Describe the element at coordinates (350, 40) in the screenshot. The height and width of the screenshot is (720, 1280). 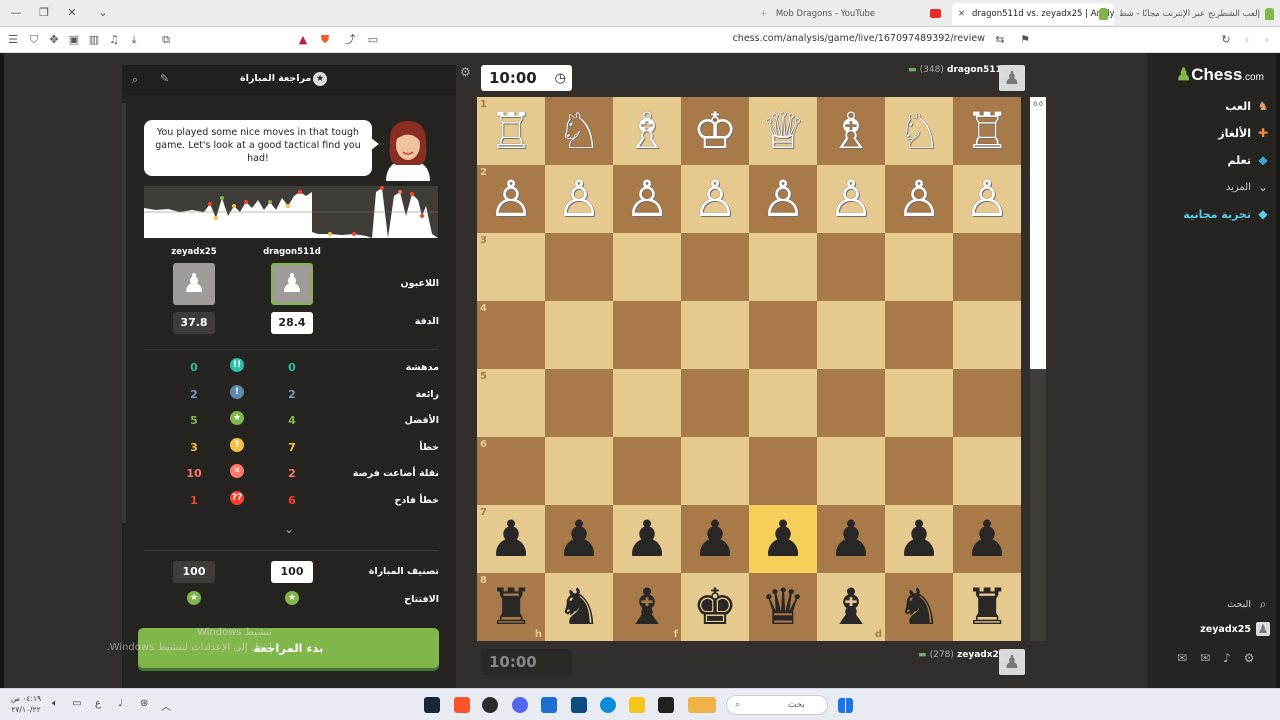
I see `share-icon: ⤴` at that location.